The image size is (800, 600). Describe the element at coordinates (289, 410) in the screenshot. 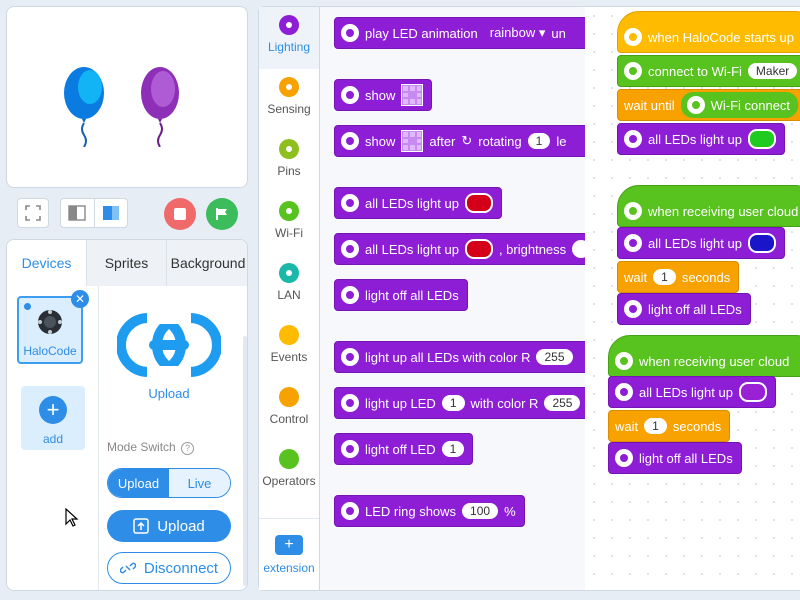

I see `category-control: Control` at that location.